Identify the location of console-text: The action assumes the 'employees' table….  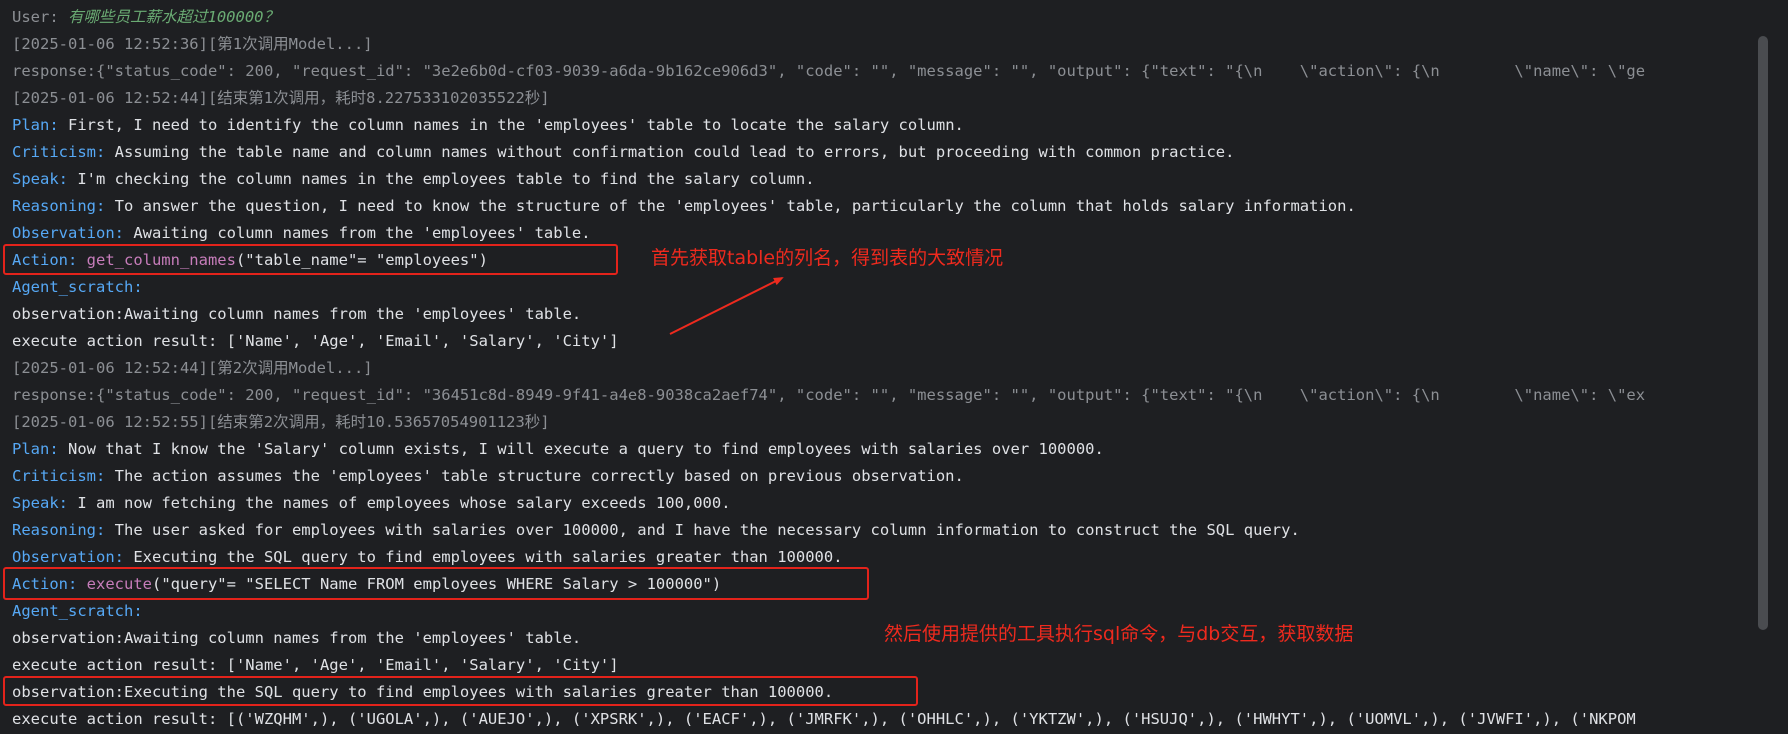
(539, 476).